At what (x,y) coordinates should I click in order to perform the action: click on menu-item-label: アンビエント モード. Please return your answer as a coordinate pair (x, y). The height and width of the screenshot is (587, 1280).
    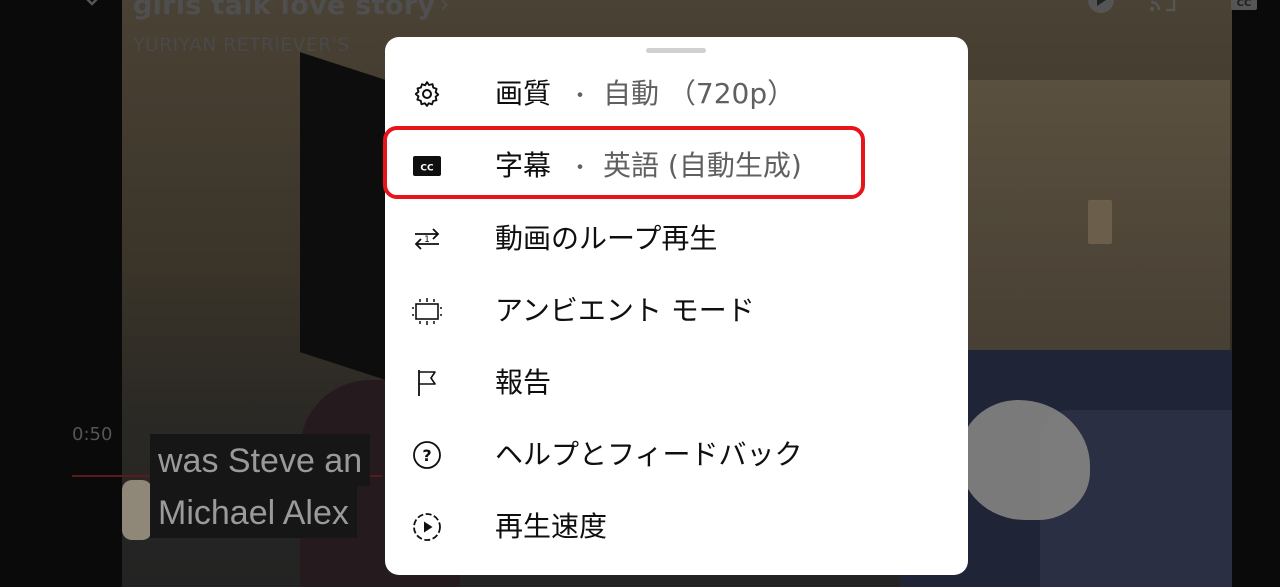
    Looking at the image, I should click on (625, 310).